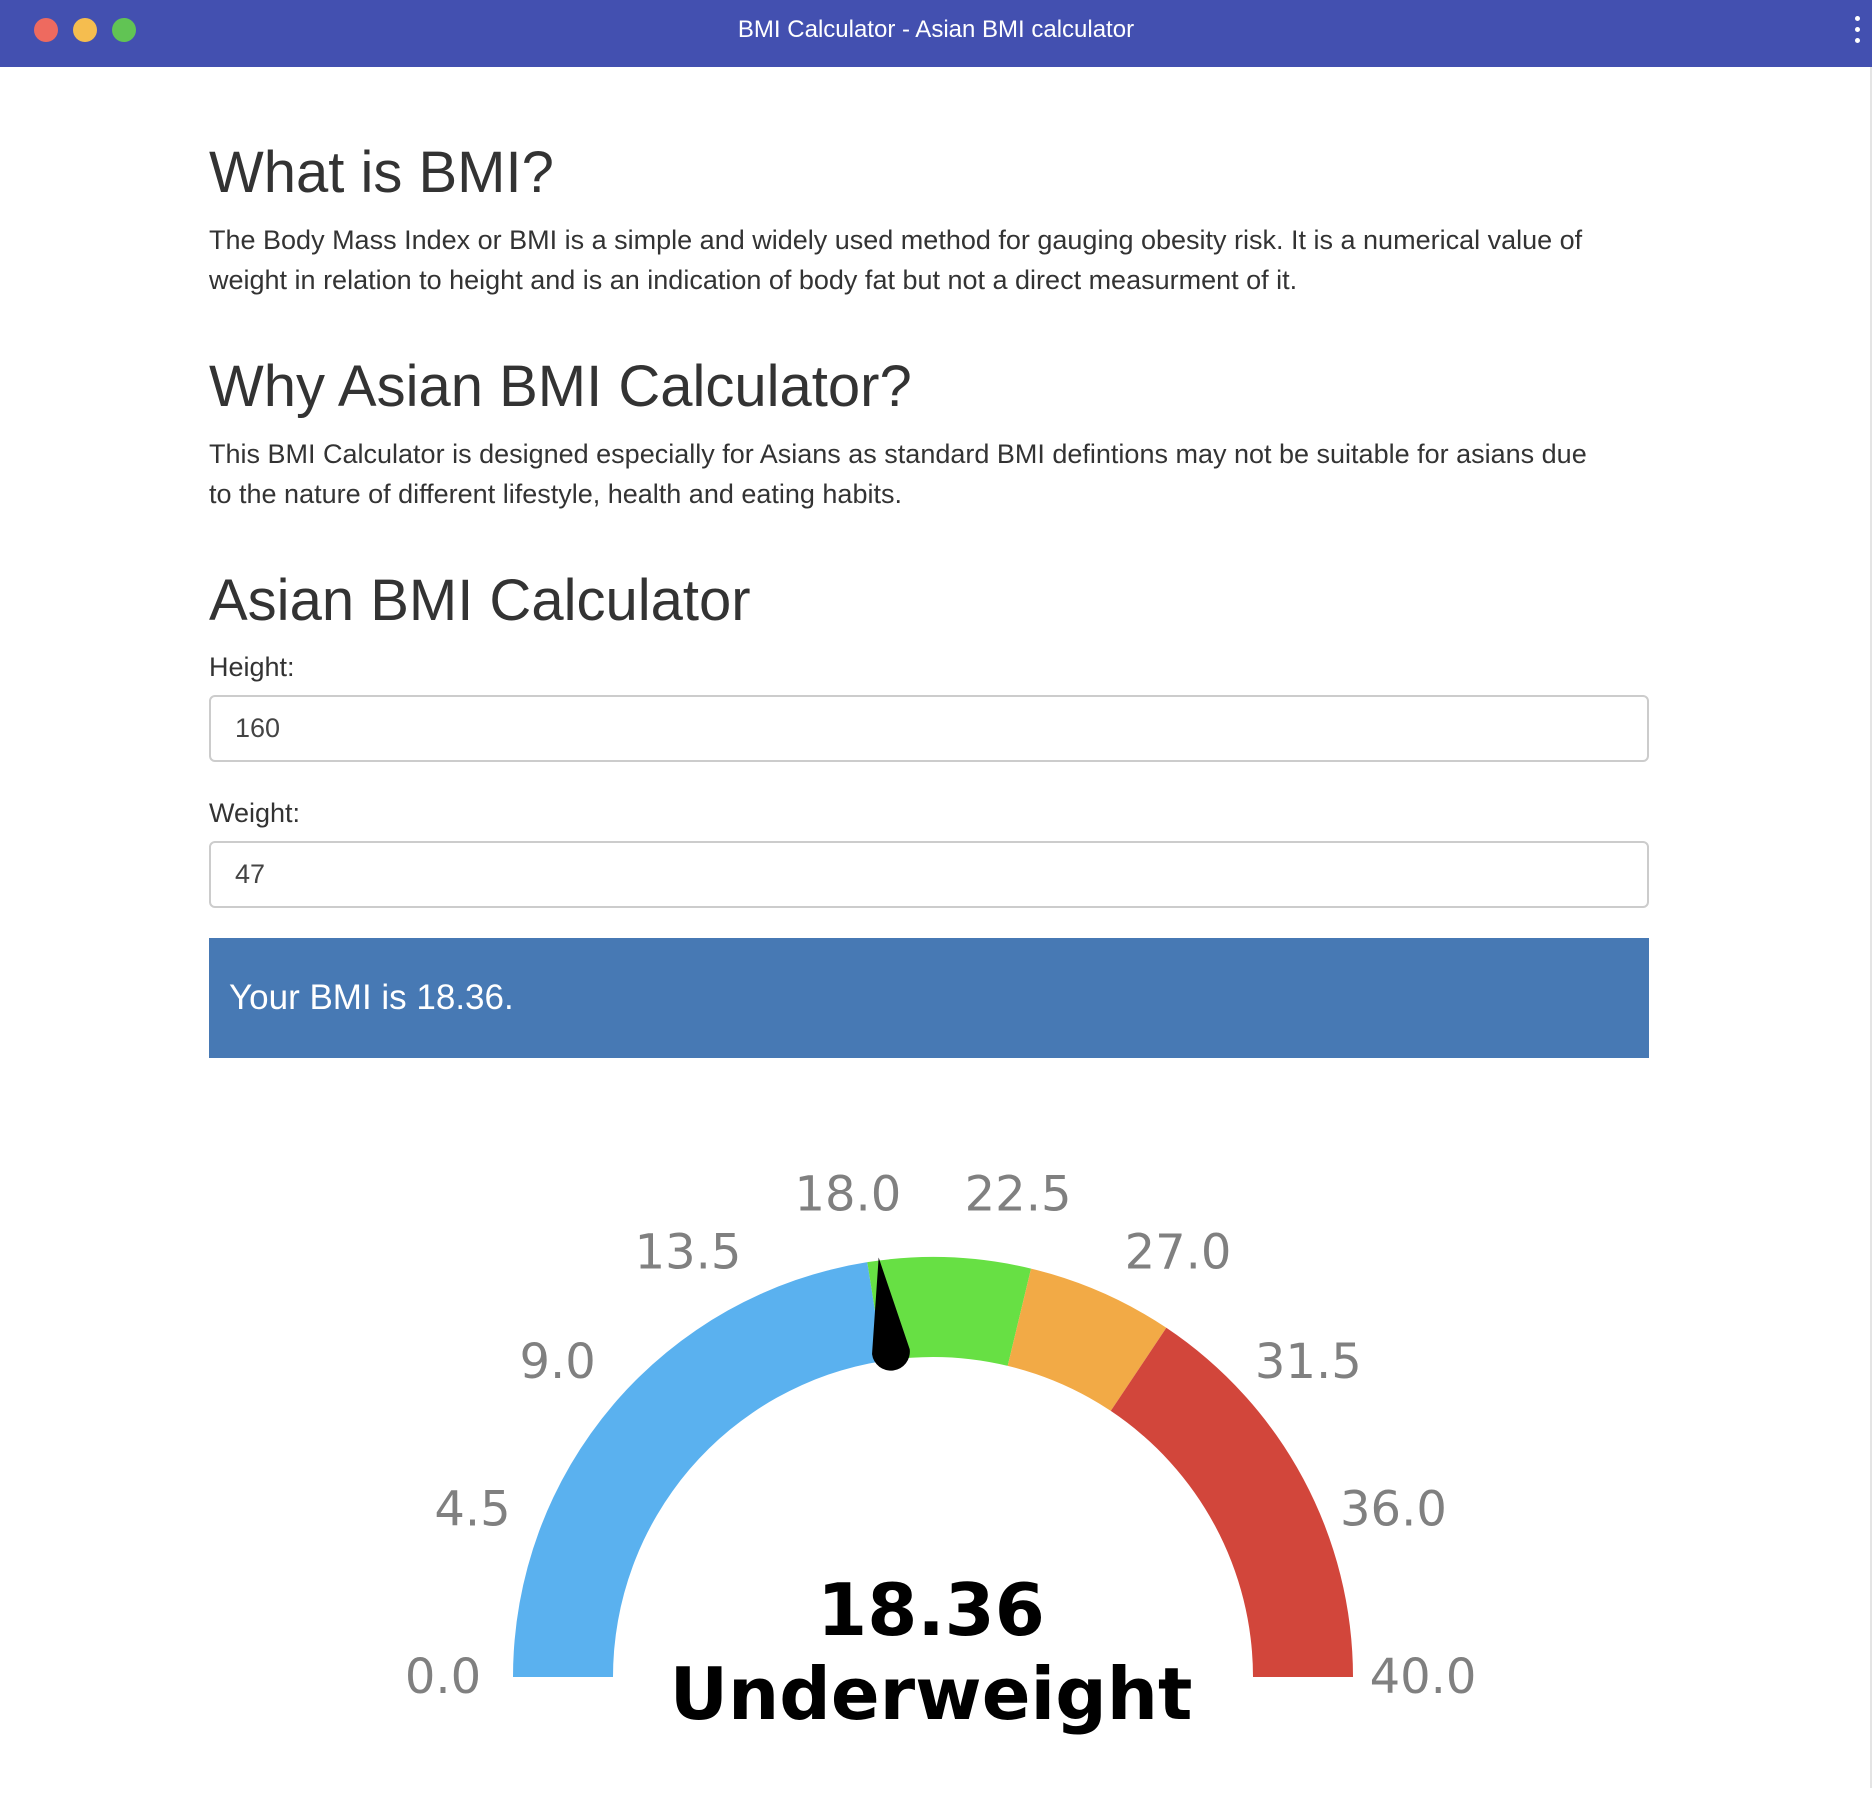 This screenshot has height=1793, width=1872. Describe the element at coordinates (931, 1694) in the screenshot. I see `gauge-category-text: Underweight` at that location.